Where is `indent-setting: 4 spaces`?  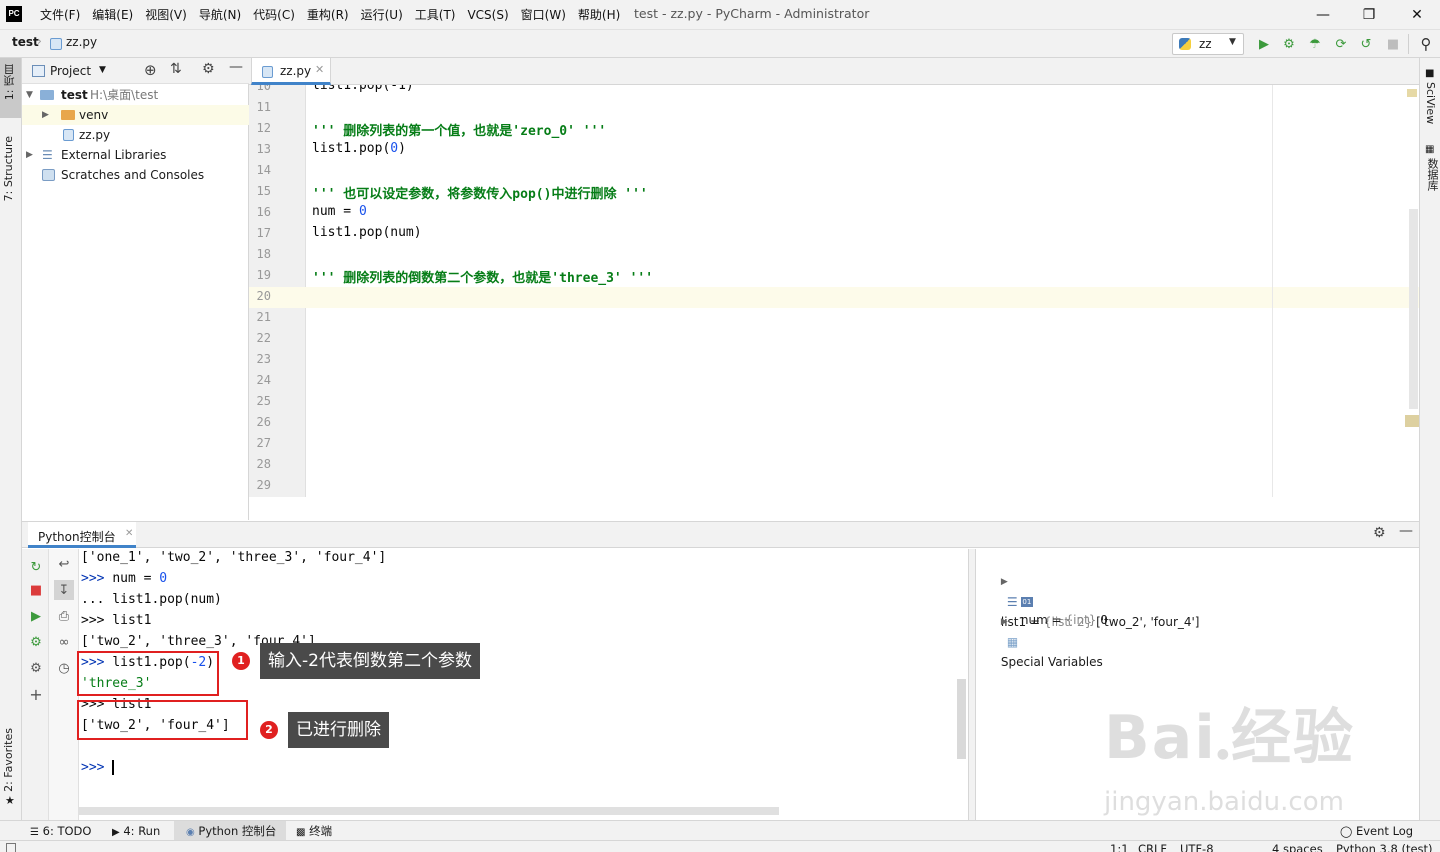
indent-setting: 4 spaces is located at coordinates (1297, 847).